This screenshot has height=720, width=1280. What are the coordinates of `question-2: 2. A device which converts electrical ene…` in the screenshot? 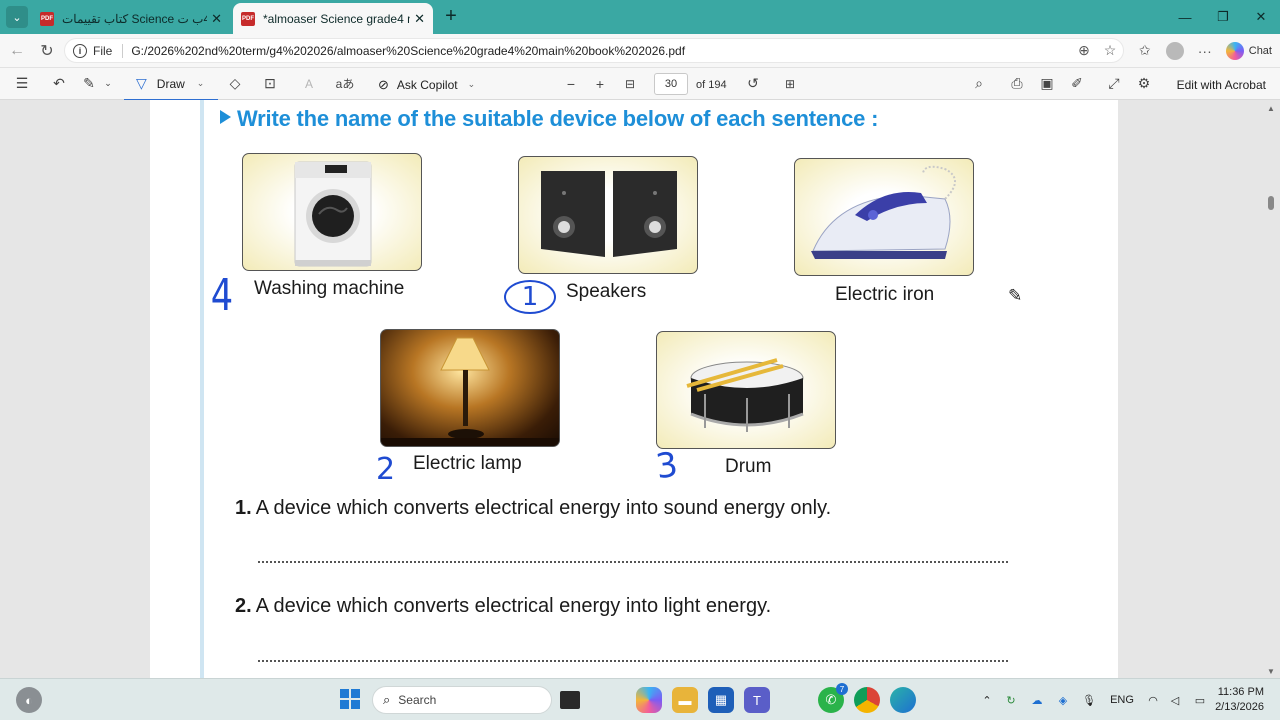 It's located at (503, 606).